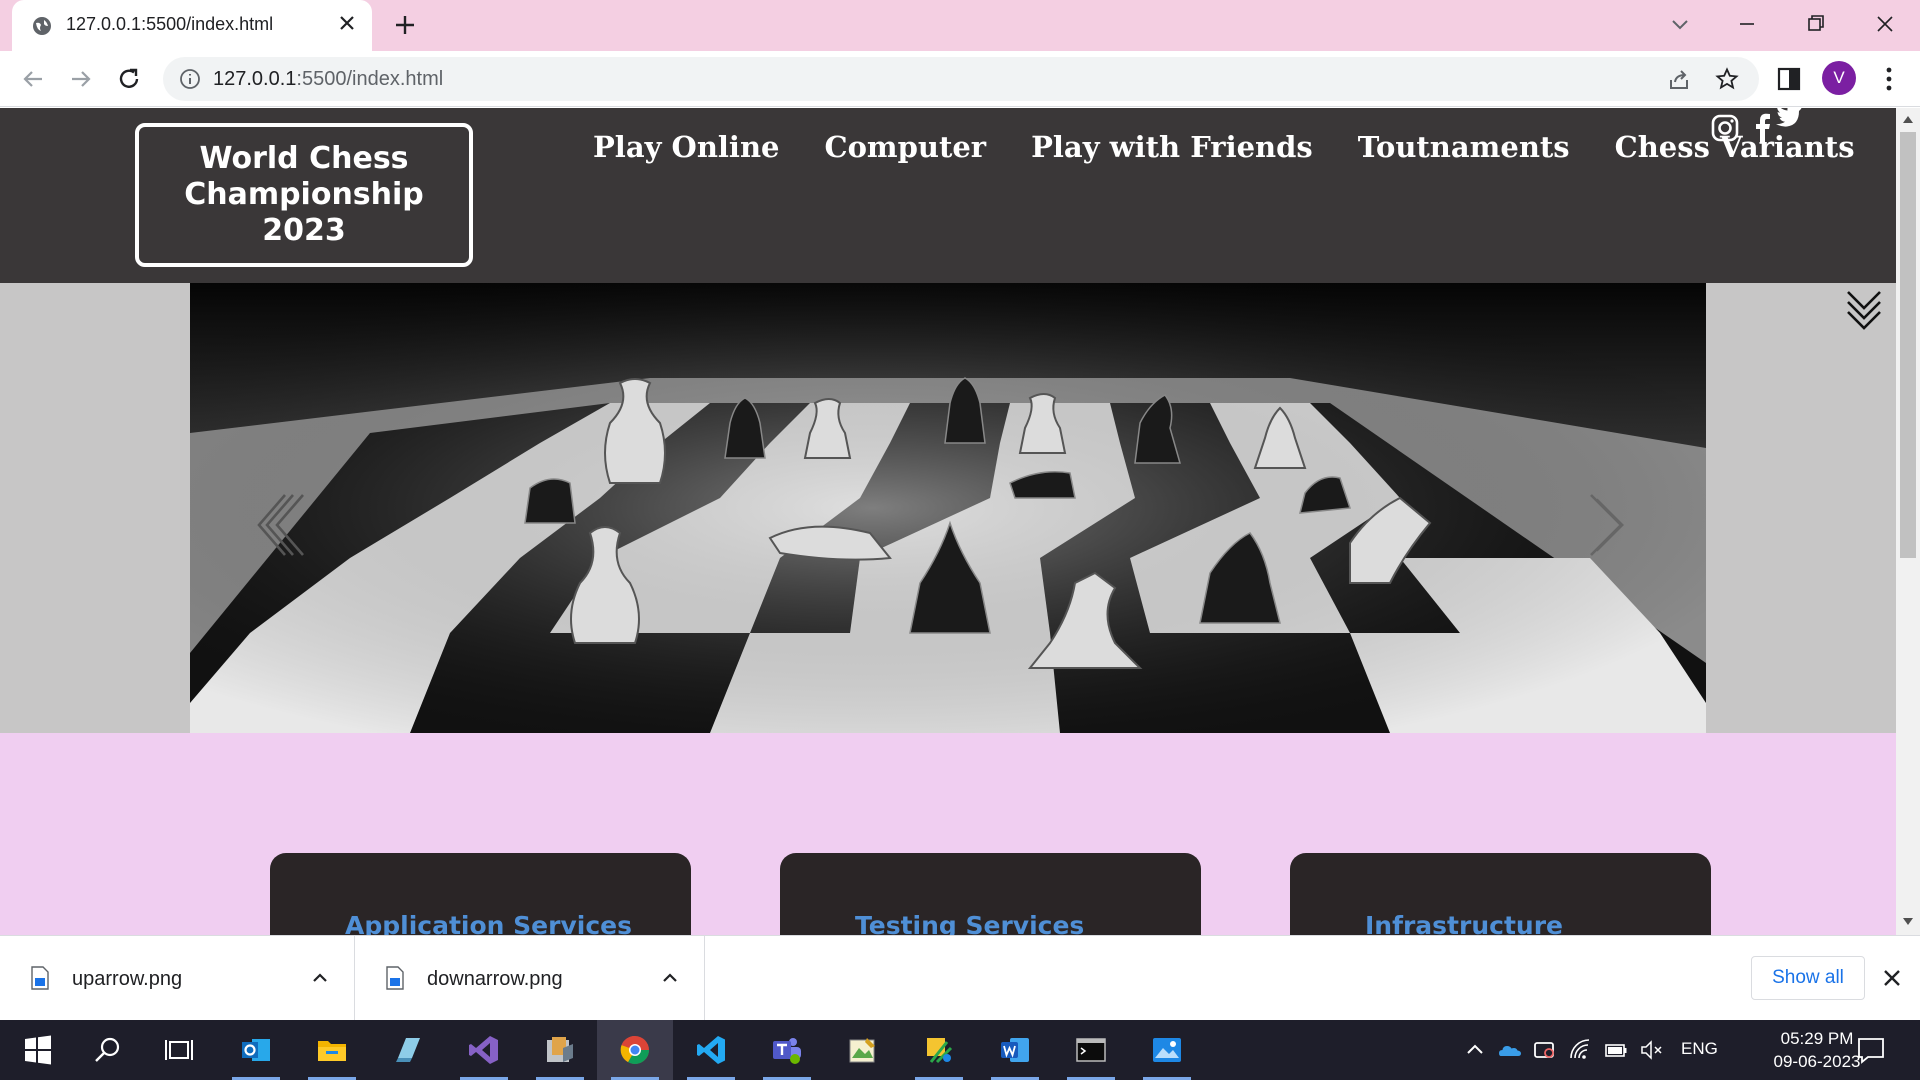 Image resolution: width=1920 pixels, height=1080 pixels. What do you see at coordinates (405, 25) in the screenshot?
I see `new-tab-icon` at bounding box center [405, 25].